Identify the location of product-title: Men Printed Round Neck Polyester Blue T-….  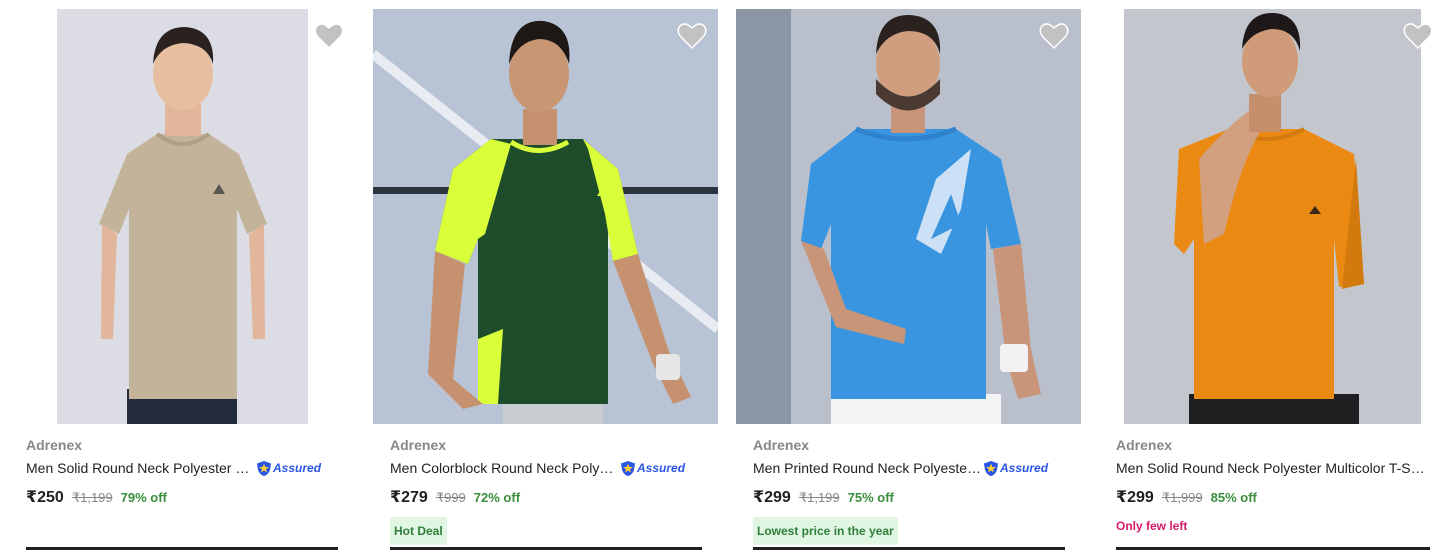
(867, 468).